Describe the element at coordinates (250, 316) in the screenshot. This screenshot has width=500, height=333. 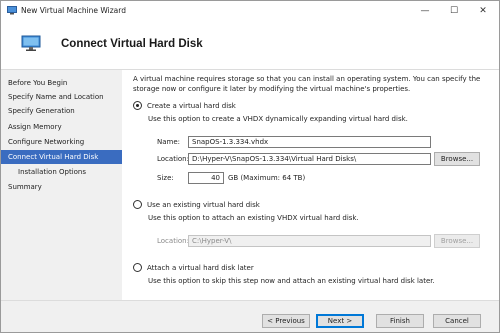
I see `wizard-footer: < Previous Next > Finish Cancel` at that location.